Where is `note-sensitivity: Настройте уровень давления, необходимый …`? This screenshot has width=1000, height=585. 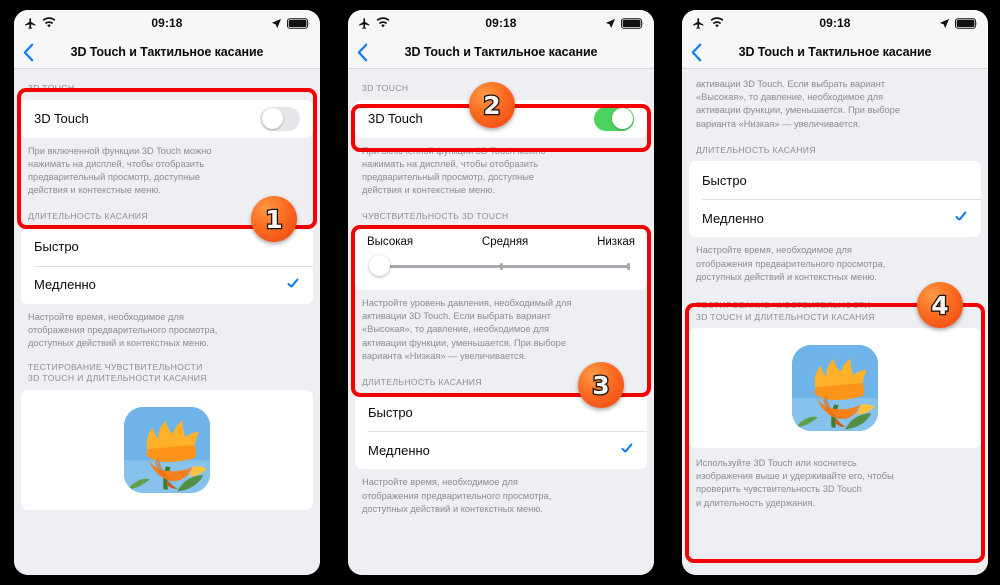
note-sensitivity: Настройте уровень давления, необходимый … is located at coordinates (467, 329).